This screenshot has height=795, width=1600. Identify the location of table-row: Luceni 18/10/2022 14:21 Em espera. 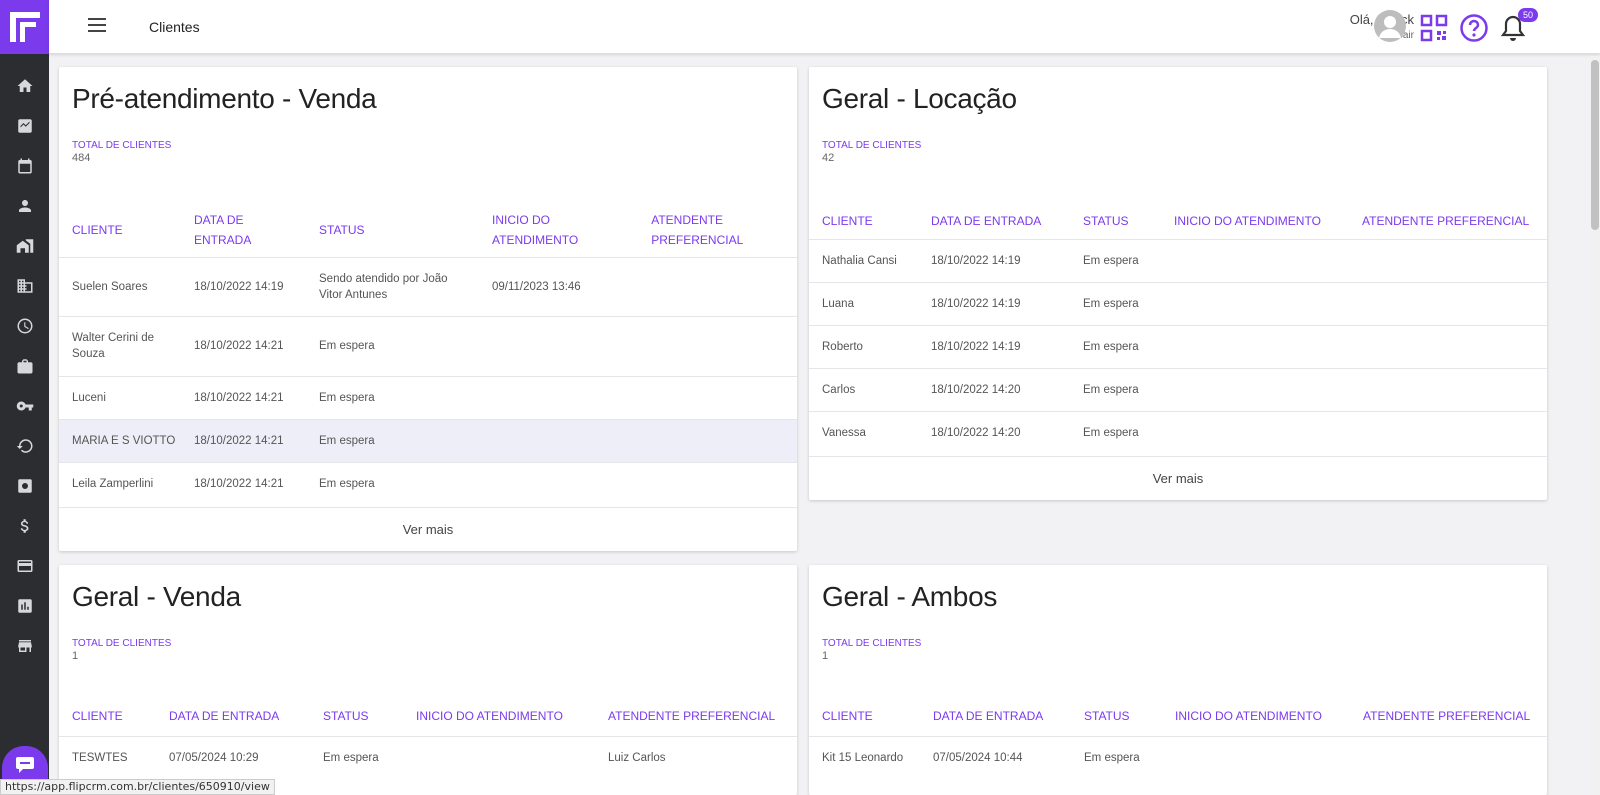
(428, 397).